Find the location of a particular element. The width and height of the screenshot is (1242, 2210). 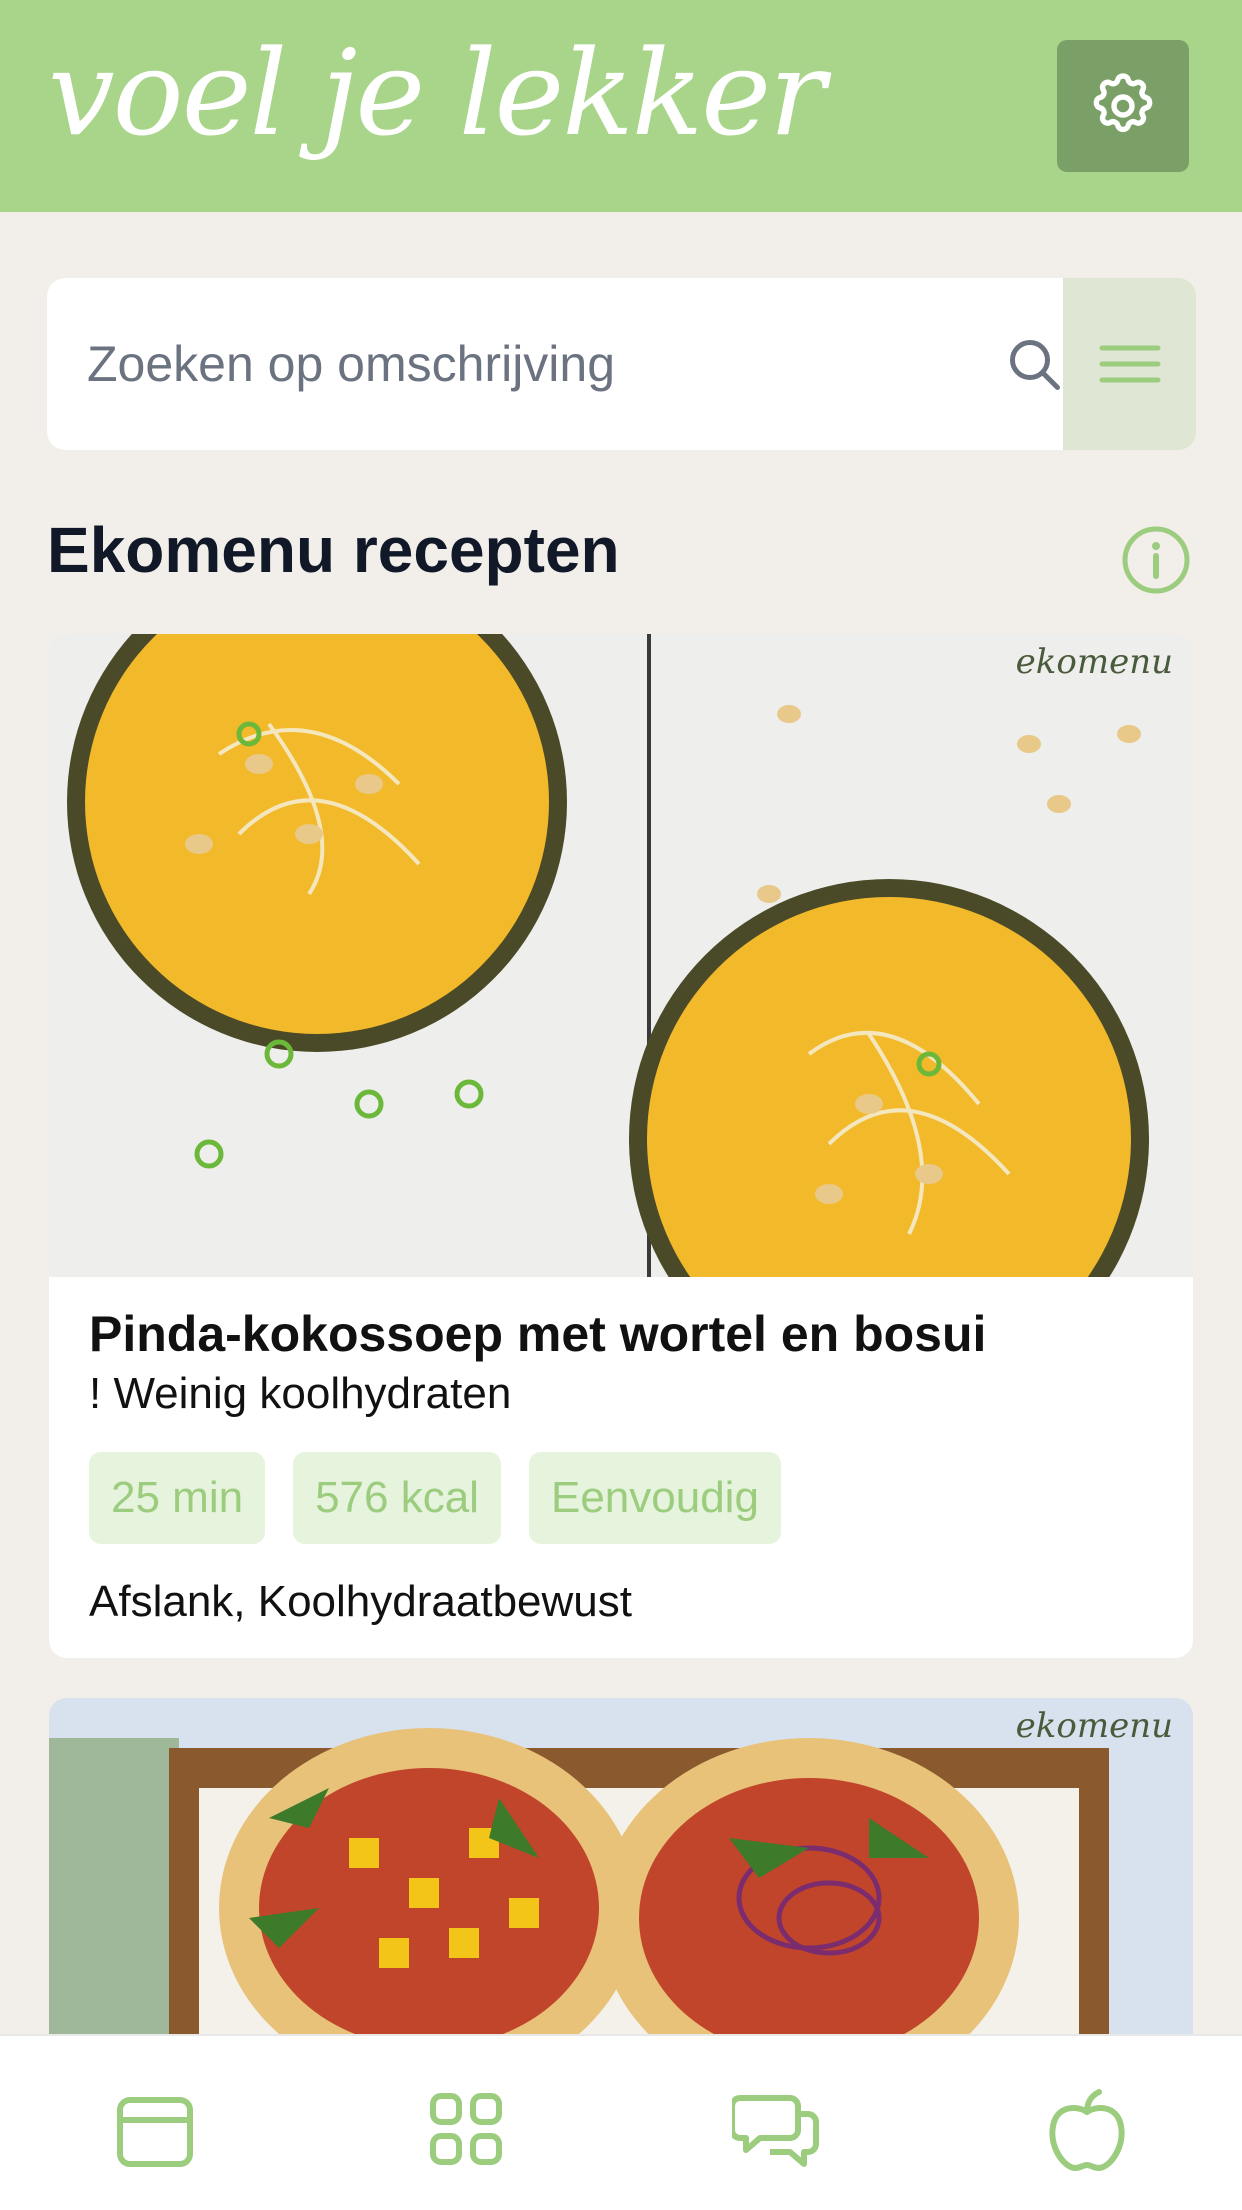

nav-item-chat is located at coordinates (775, 2129).